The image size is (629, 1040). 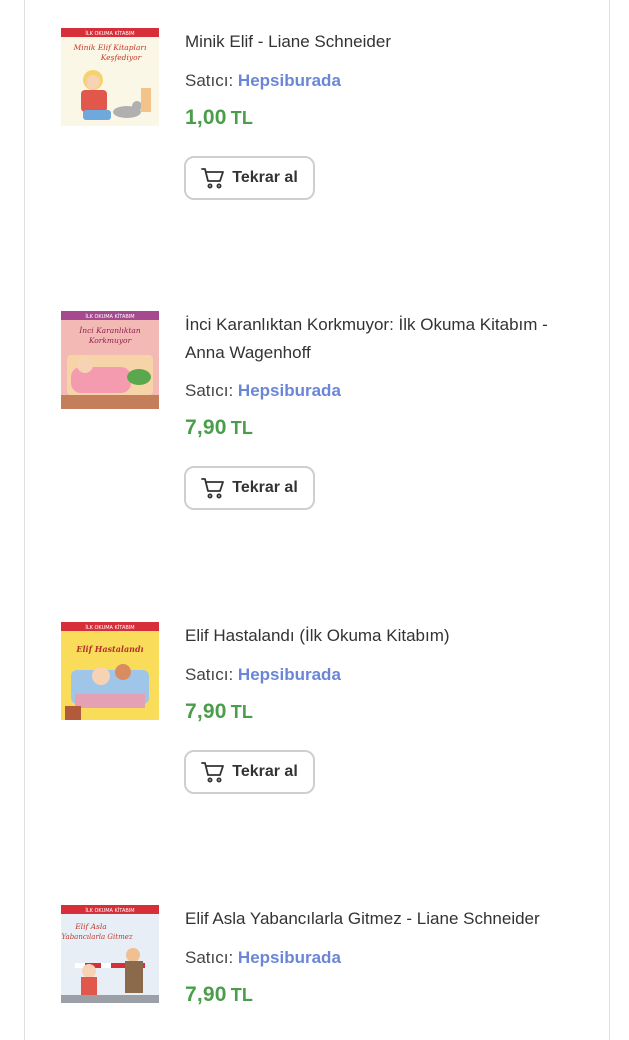 What do you see at coordinates (385, 42) in the screenshot?
I see `product-title: Minik Elif - Liane Schneider` at bounding box center [385, 42].